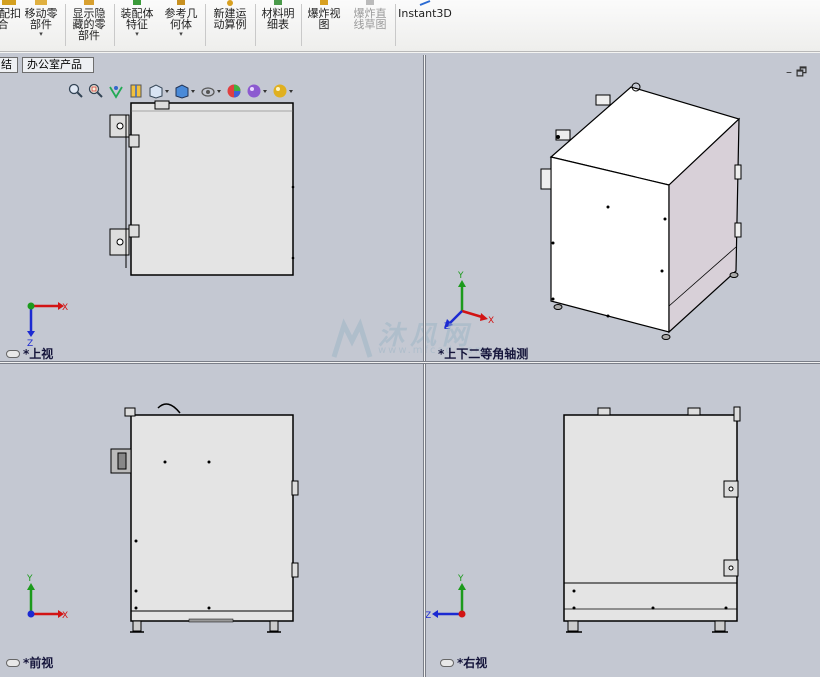 The image size is (820, 677). Describe the element at coordinates (38, 354) in the screenshot. I see `viewport-name: *上视` at that location.